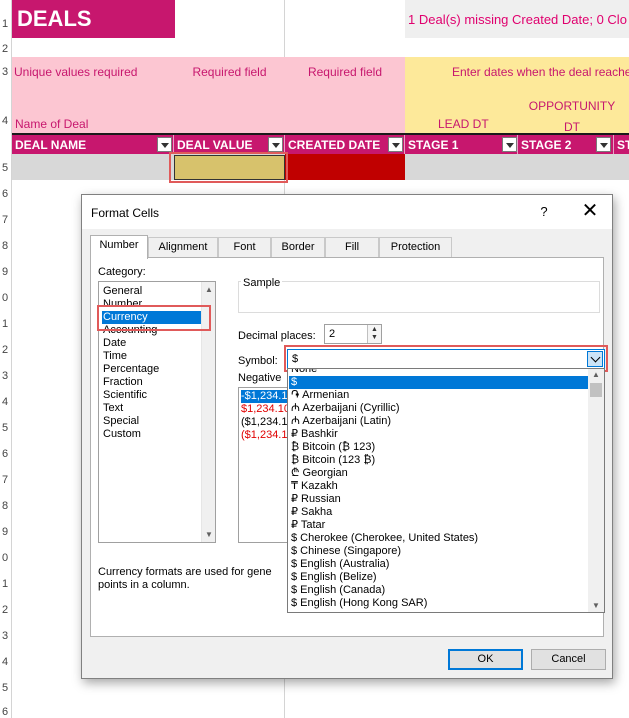  I want to click on symbol-option: $ Cherokee (Cherokee, United States), so click(439, 538).